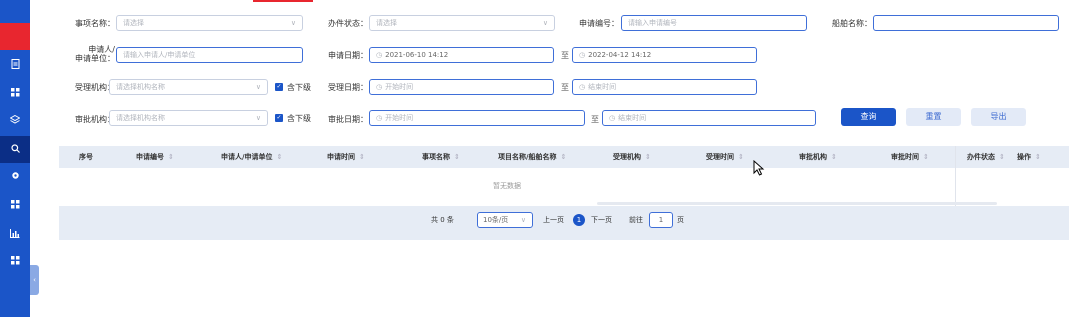 This screenshot has width=1080, height=317. Describe the element at coordinates (933, 117) in the screenshot. I see `reset-button: 重置` at that location.